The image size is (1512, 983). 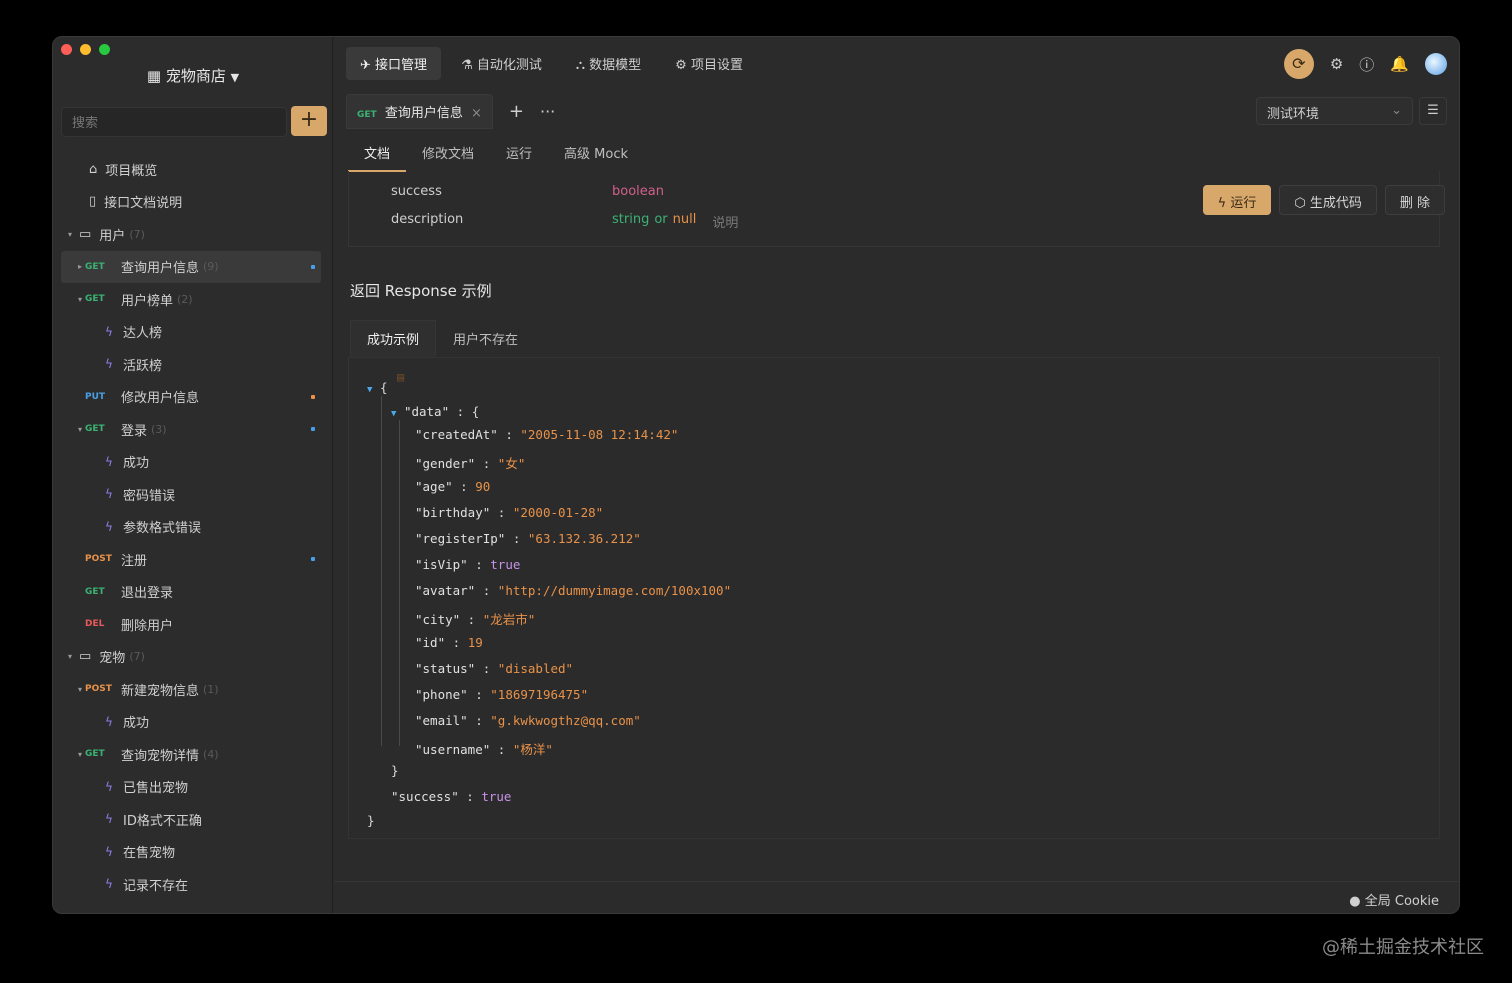 What do you see at coordinates (191, 852) in the screenshot?
I see `tree-case-item: ϟ 在售宠物` at bounding box center [191, 852].